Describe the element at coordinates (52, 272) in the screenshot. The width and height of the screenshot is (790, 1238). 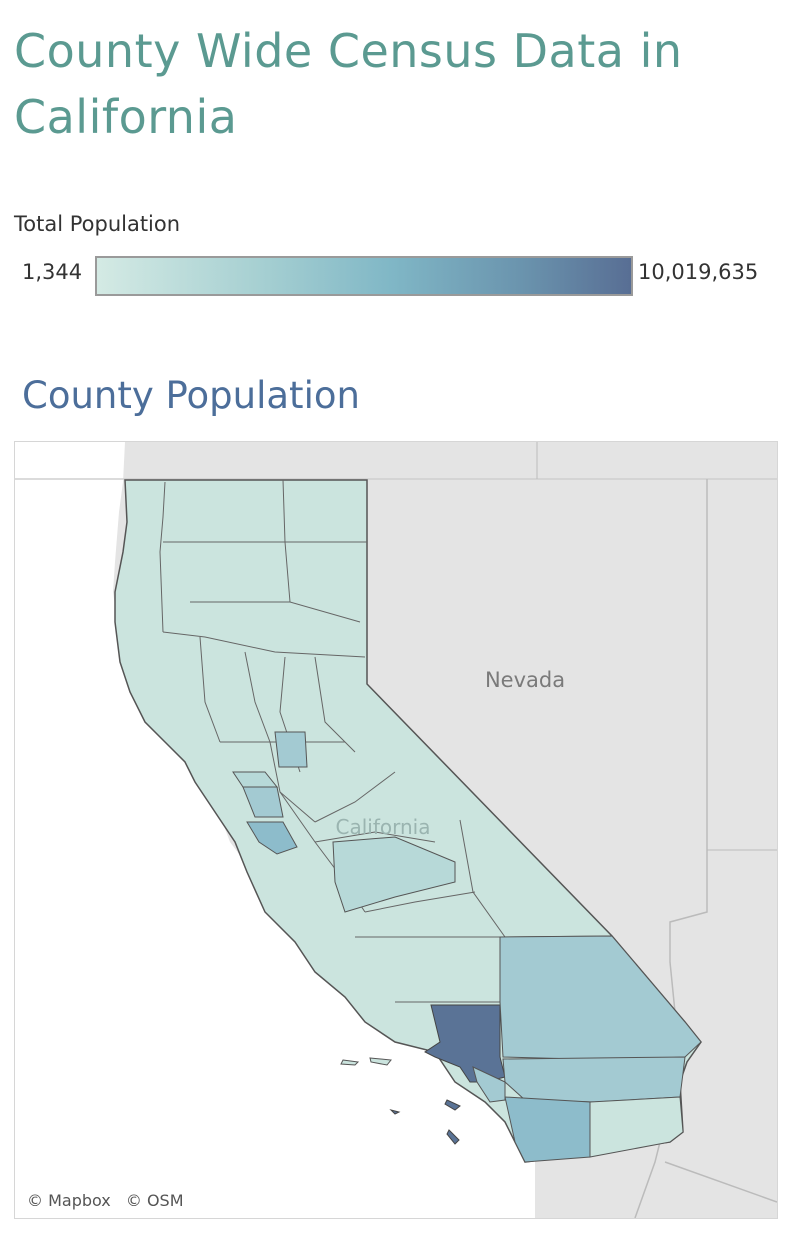
I see `legend-min-label: 1,344` at that location.